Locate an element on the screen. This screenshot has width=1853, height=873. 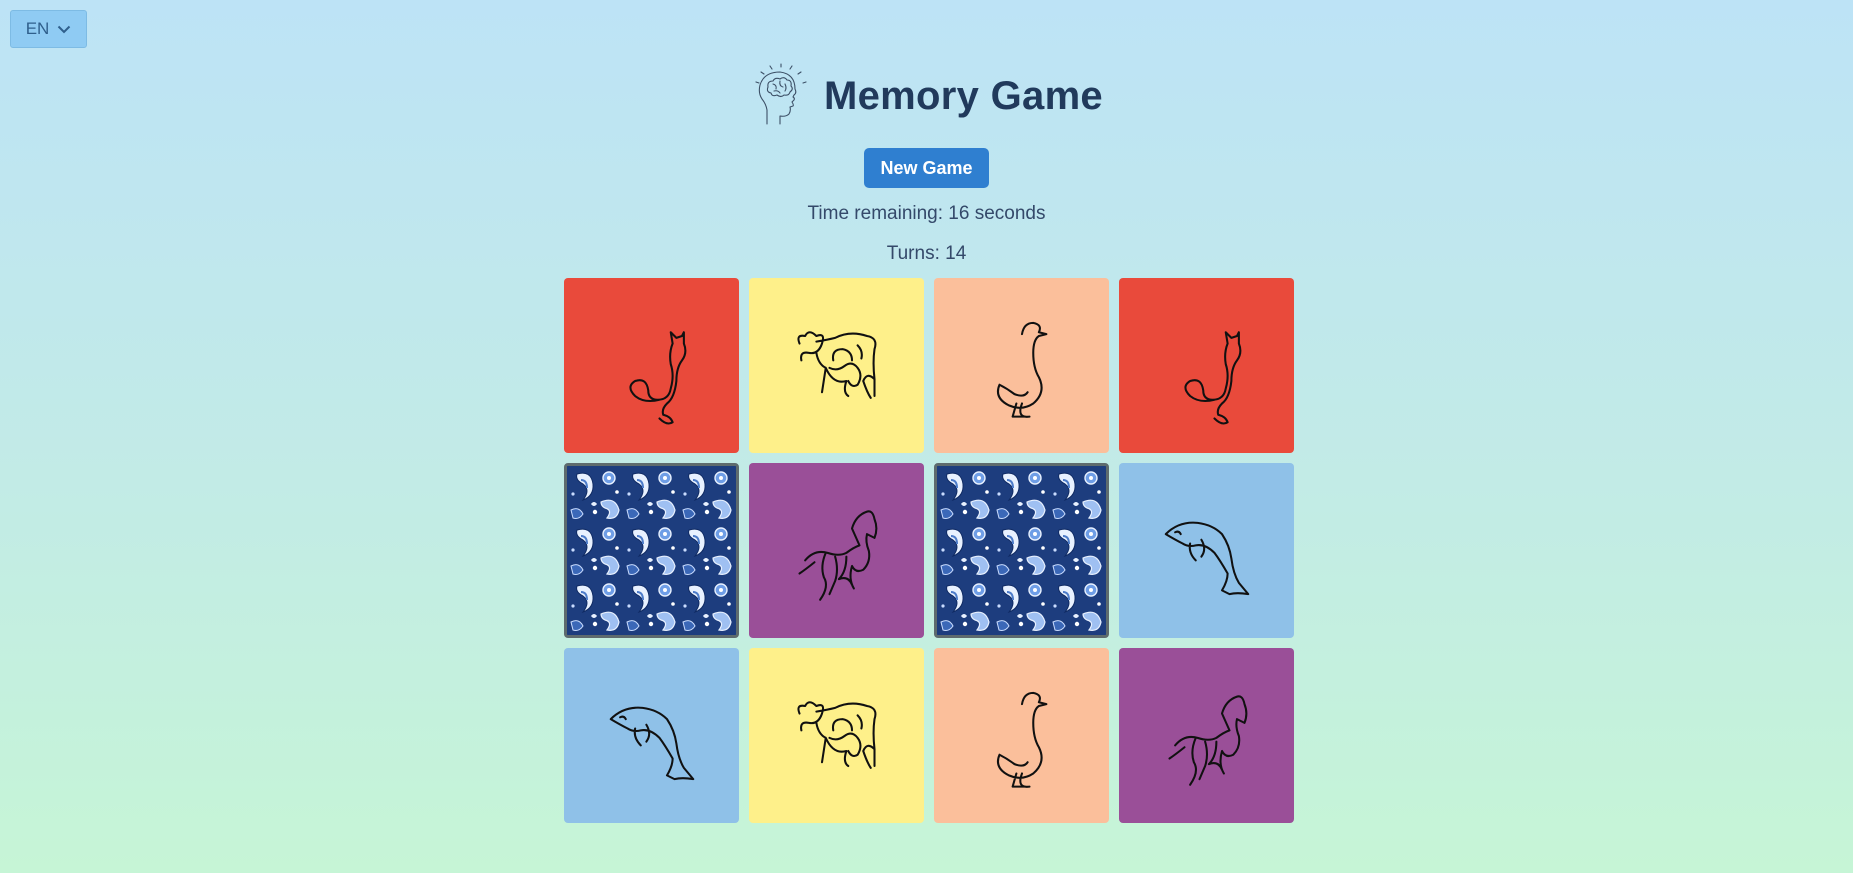
turns-counter: Turns: 14 is located at coordinates (926, 253).